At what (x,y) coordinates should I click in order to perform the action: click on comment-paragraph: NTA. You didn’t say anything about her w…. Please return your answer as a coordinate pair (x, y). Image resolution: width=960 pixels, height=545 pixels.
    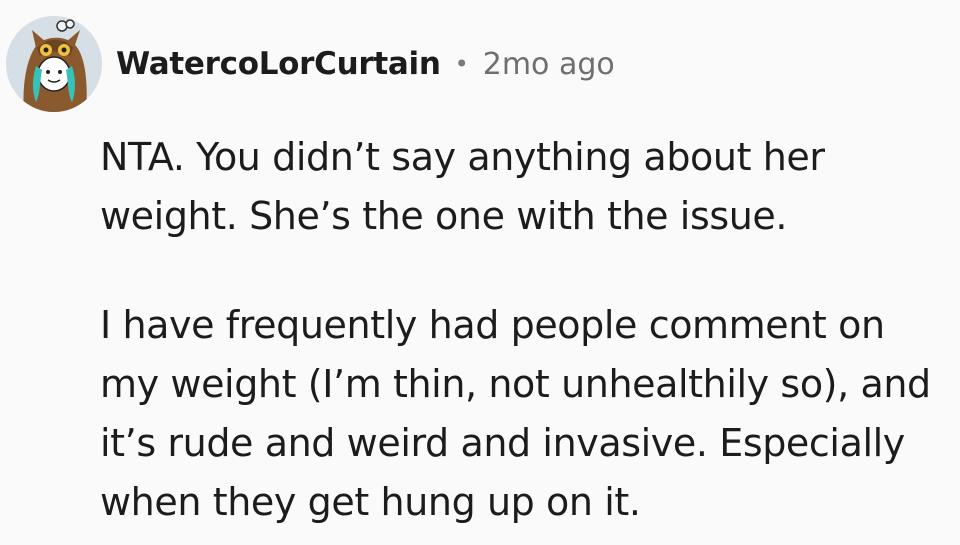
    Looking at the image, I should click on (462, 186).